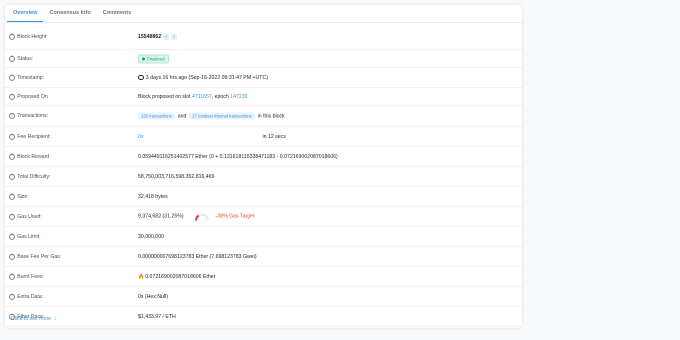 Image resolution: width=680 pixels, height=340 pixels. I want to click on ether-price-value: $1,433.97 / ETH, so click(157, 316).